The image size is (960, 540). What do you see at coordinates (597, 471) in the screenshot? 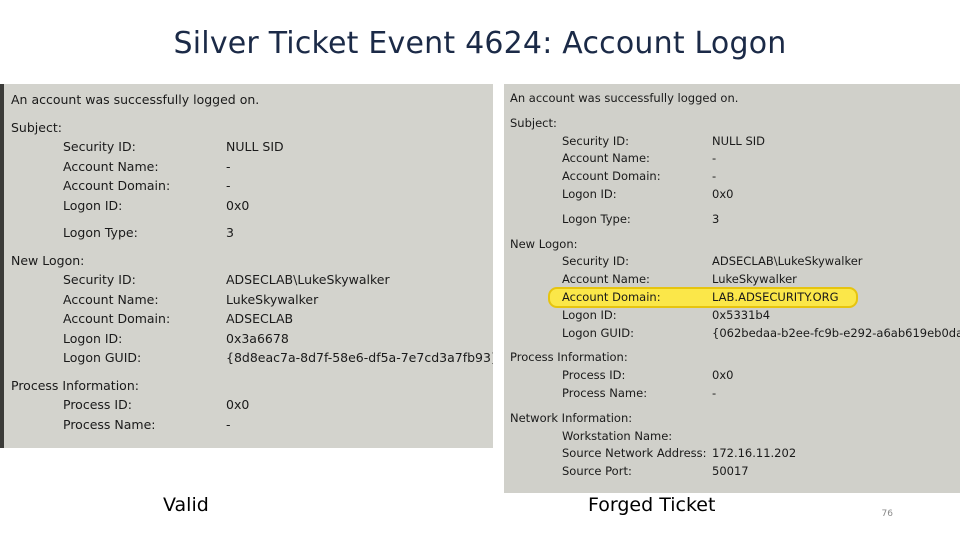
I see `field-label: Source Port:` at bounding box center [597, 471].